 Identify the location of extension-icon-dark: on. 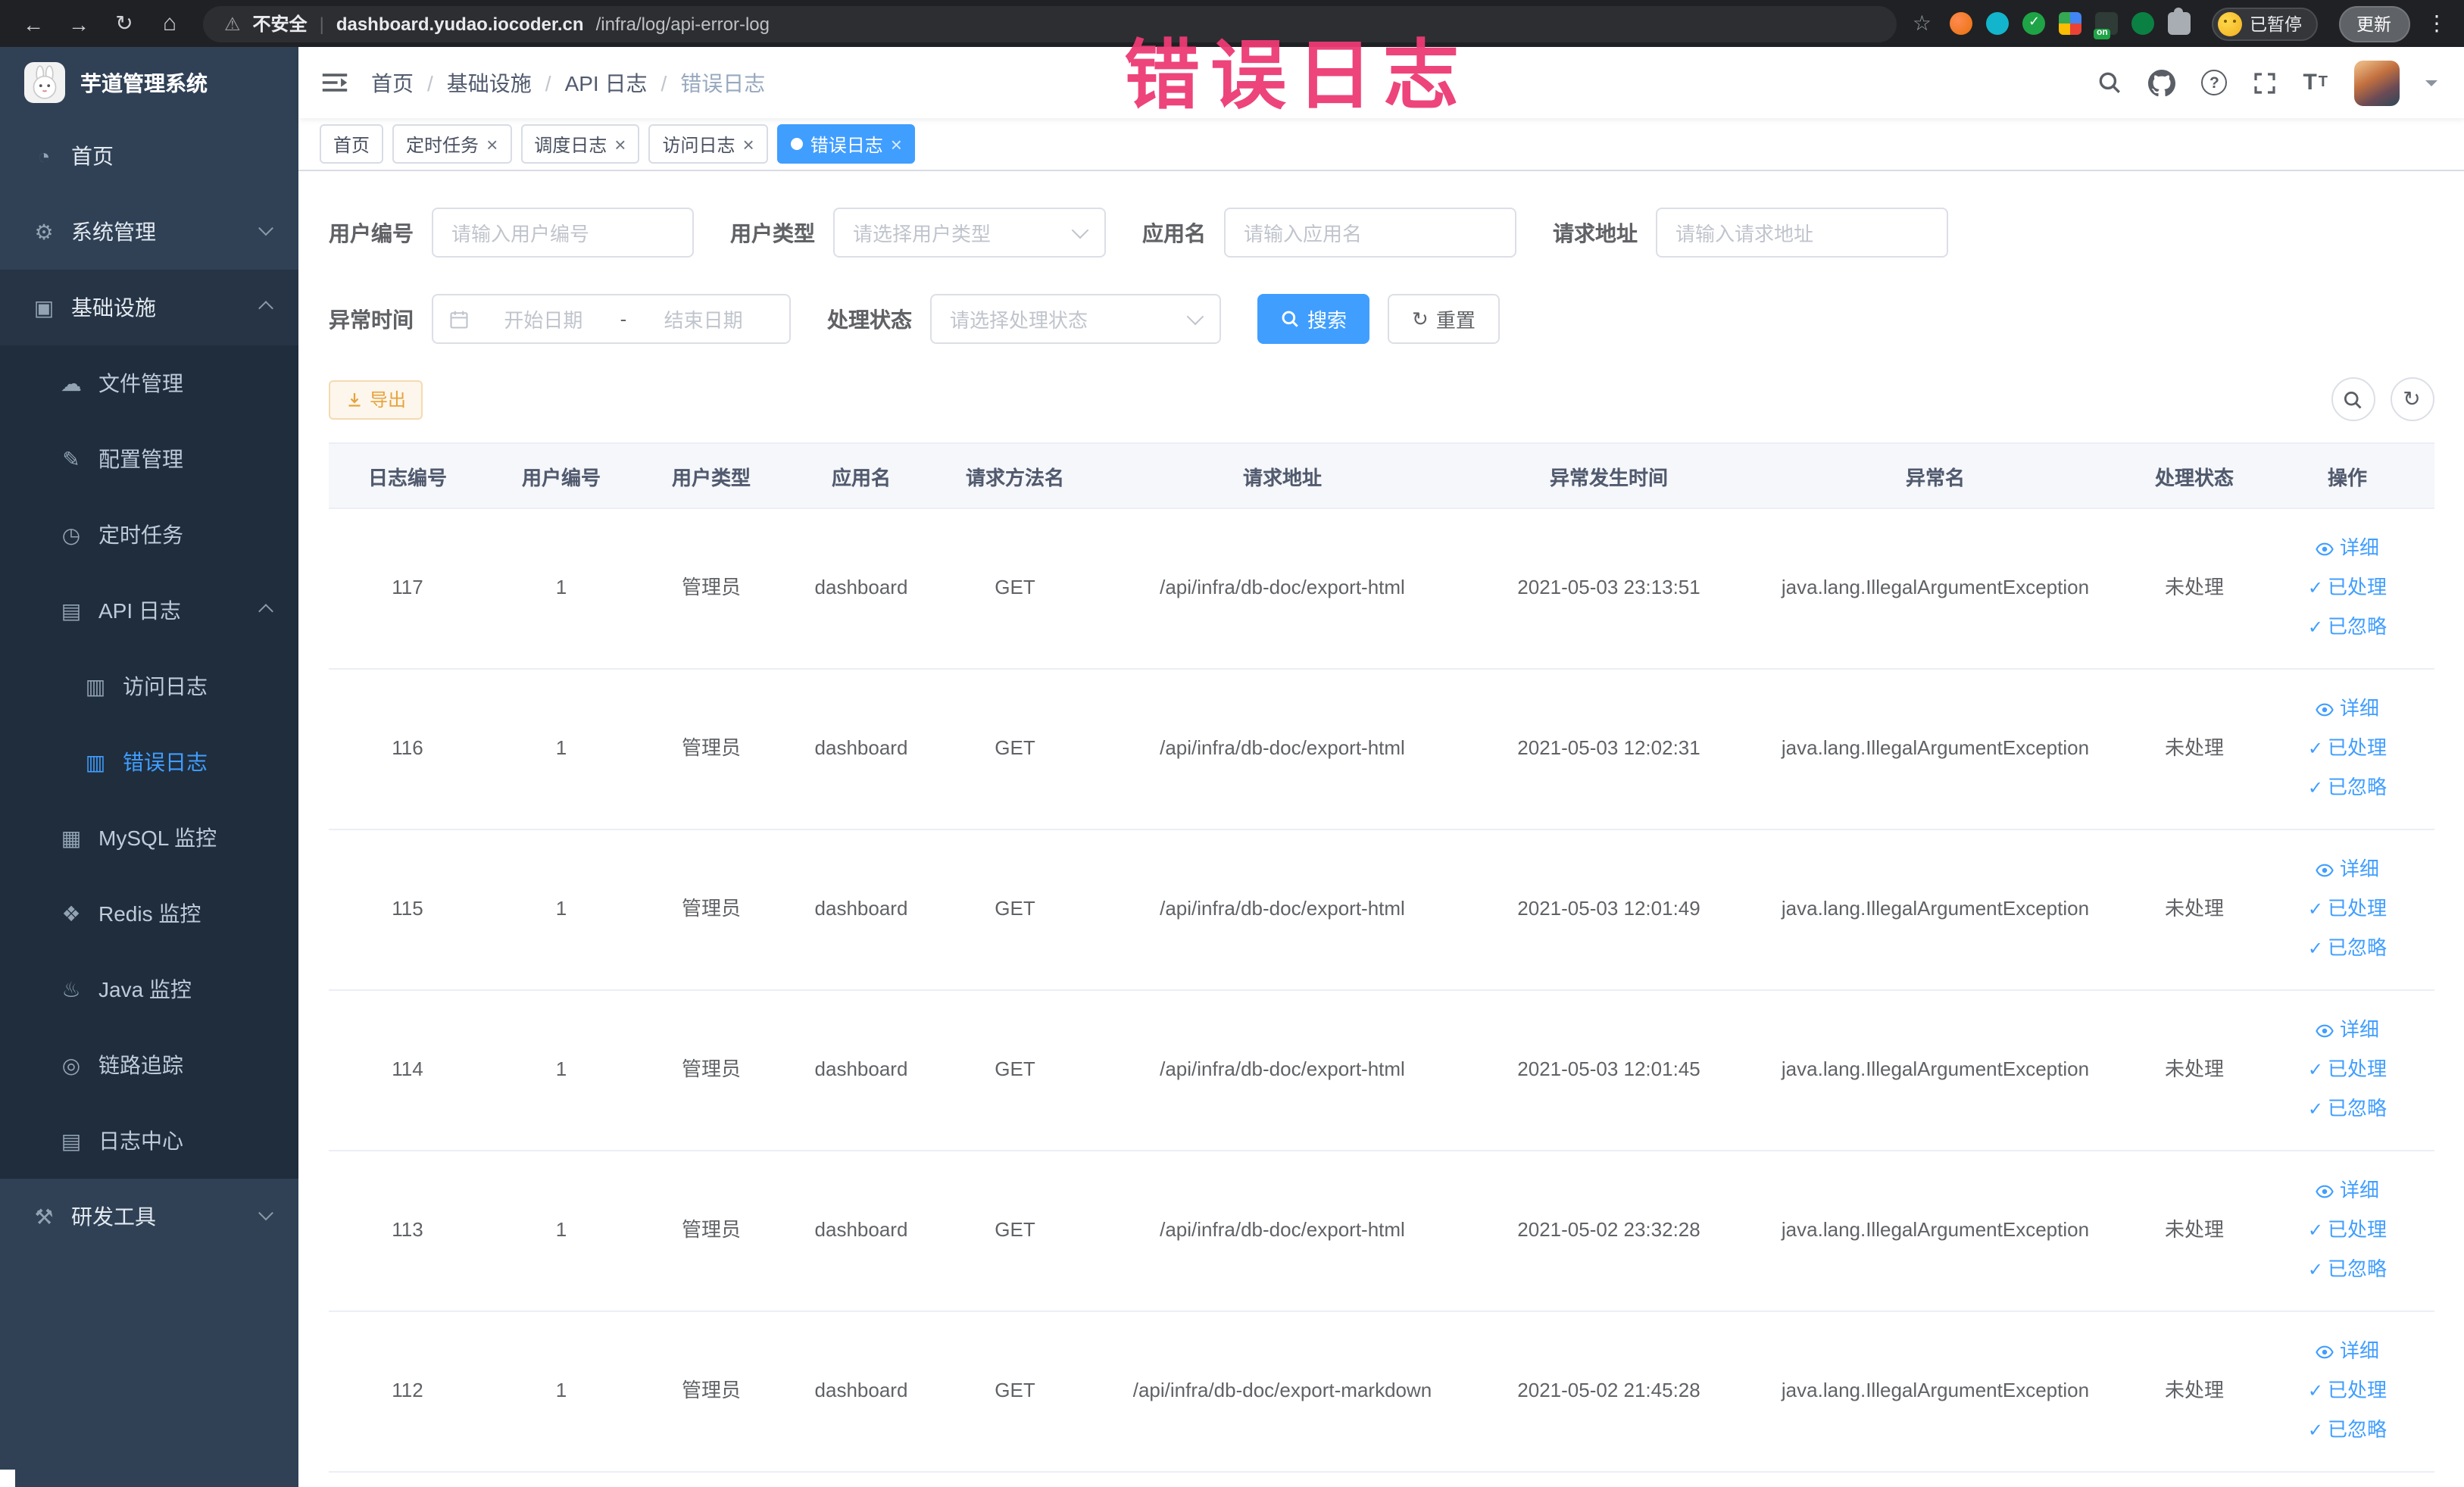
(2106, 25).